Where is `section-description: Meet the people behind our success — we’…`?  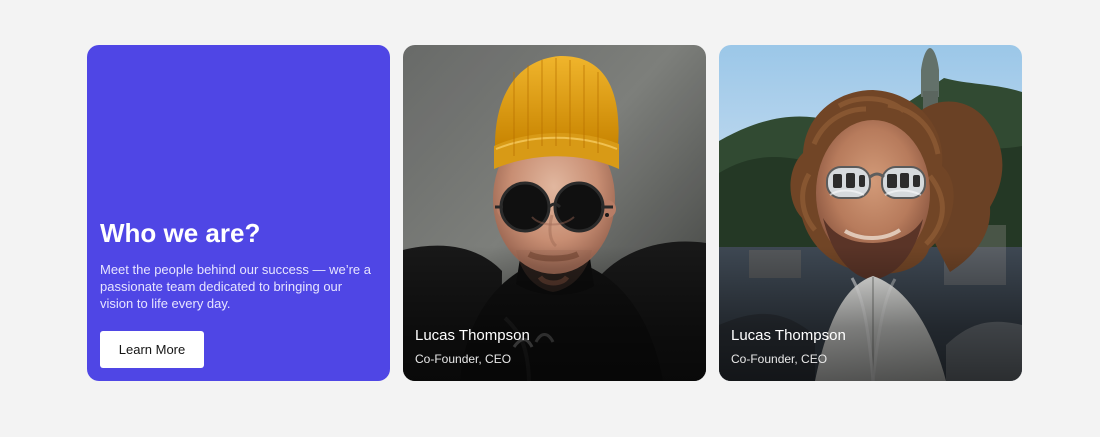 section-description: Meet the people behind our success — we’… is located at coordinates (235, 286).